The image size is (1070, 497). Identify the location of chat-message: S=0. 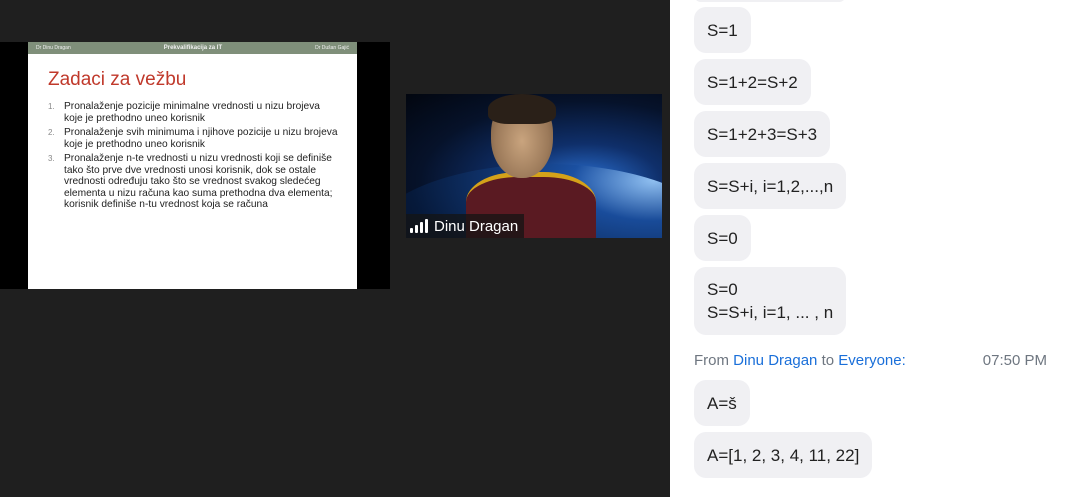
(722, 238).